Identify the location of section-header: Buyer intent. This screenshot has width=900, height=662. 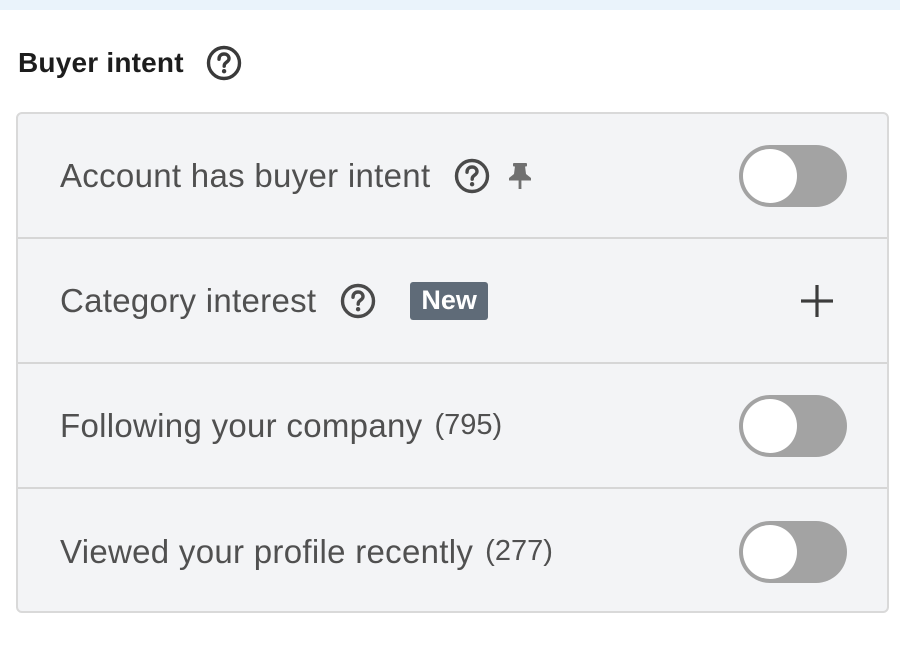
(130, 63).